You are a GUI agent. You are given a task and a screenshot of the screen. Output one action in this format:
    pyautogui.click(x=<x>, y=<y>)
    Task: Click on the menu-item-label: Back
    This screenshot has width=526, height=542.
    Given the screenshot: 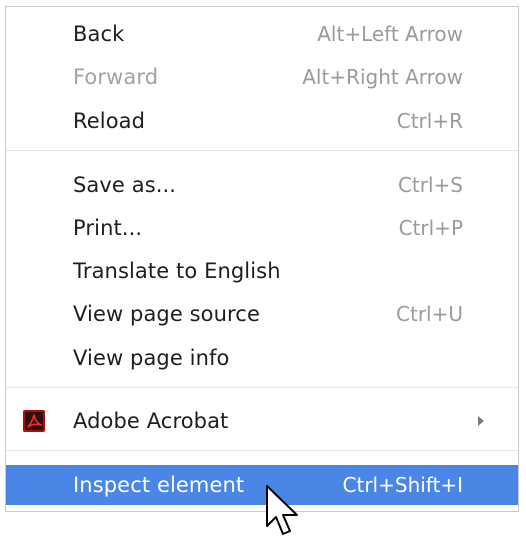 What is the action you would take?
    pyautogui.click(x=99, y=34)
    